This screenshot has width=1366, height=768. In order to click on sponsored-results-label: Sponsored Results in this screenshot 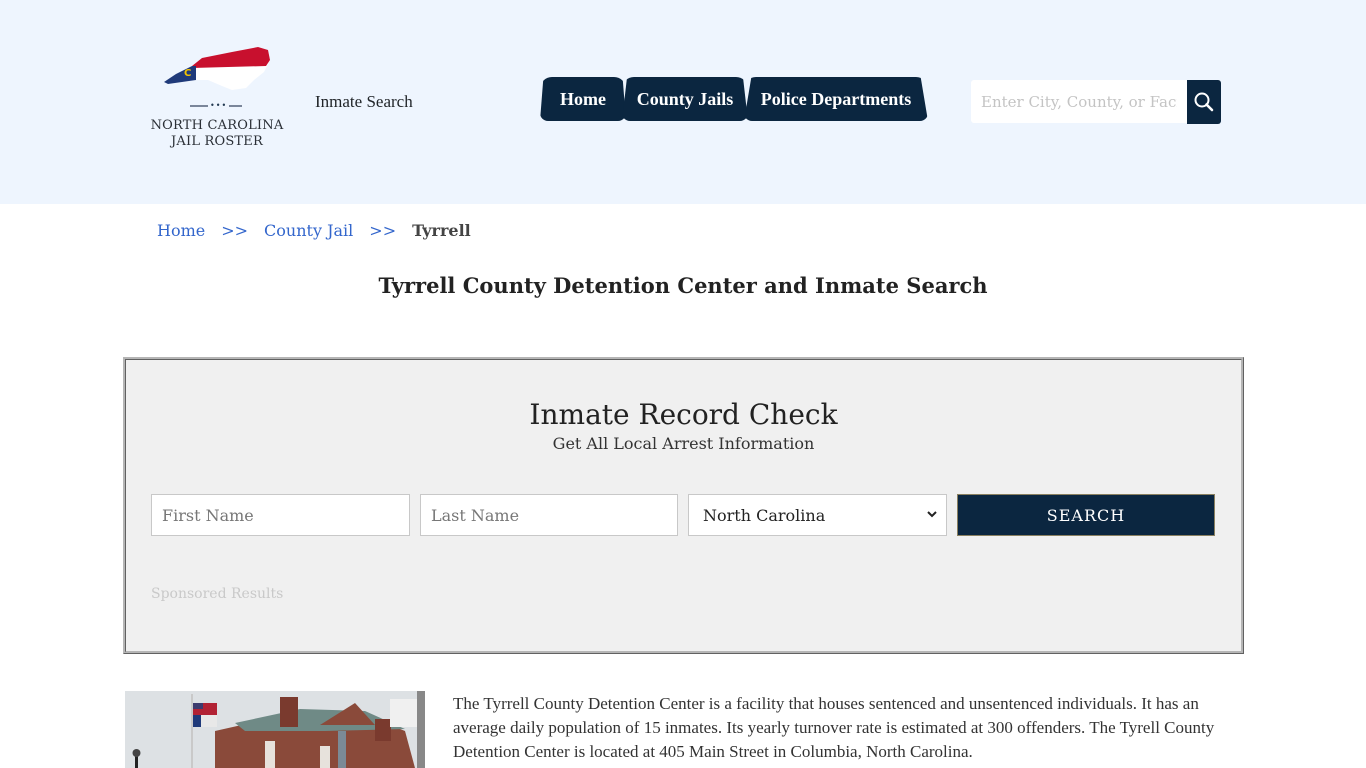, I will do `click(217, 594)`.